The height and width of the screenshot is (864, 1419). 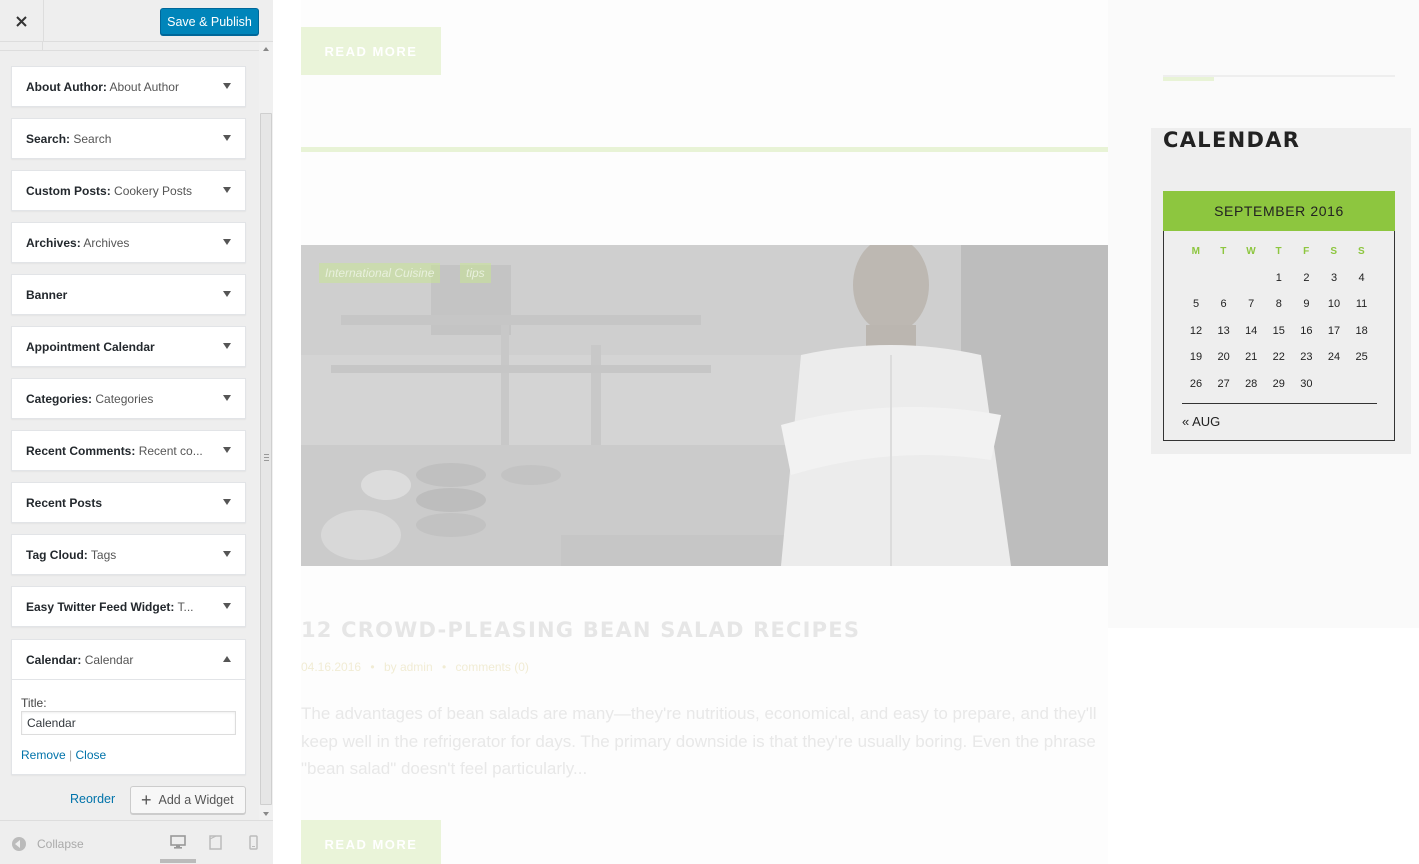 I want to click on calendar-heading: CALENDAR, so click(x=1232, y=140).